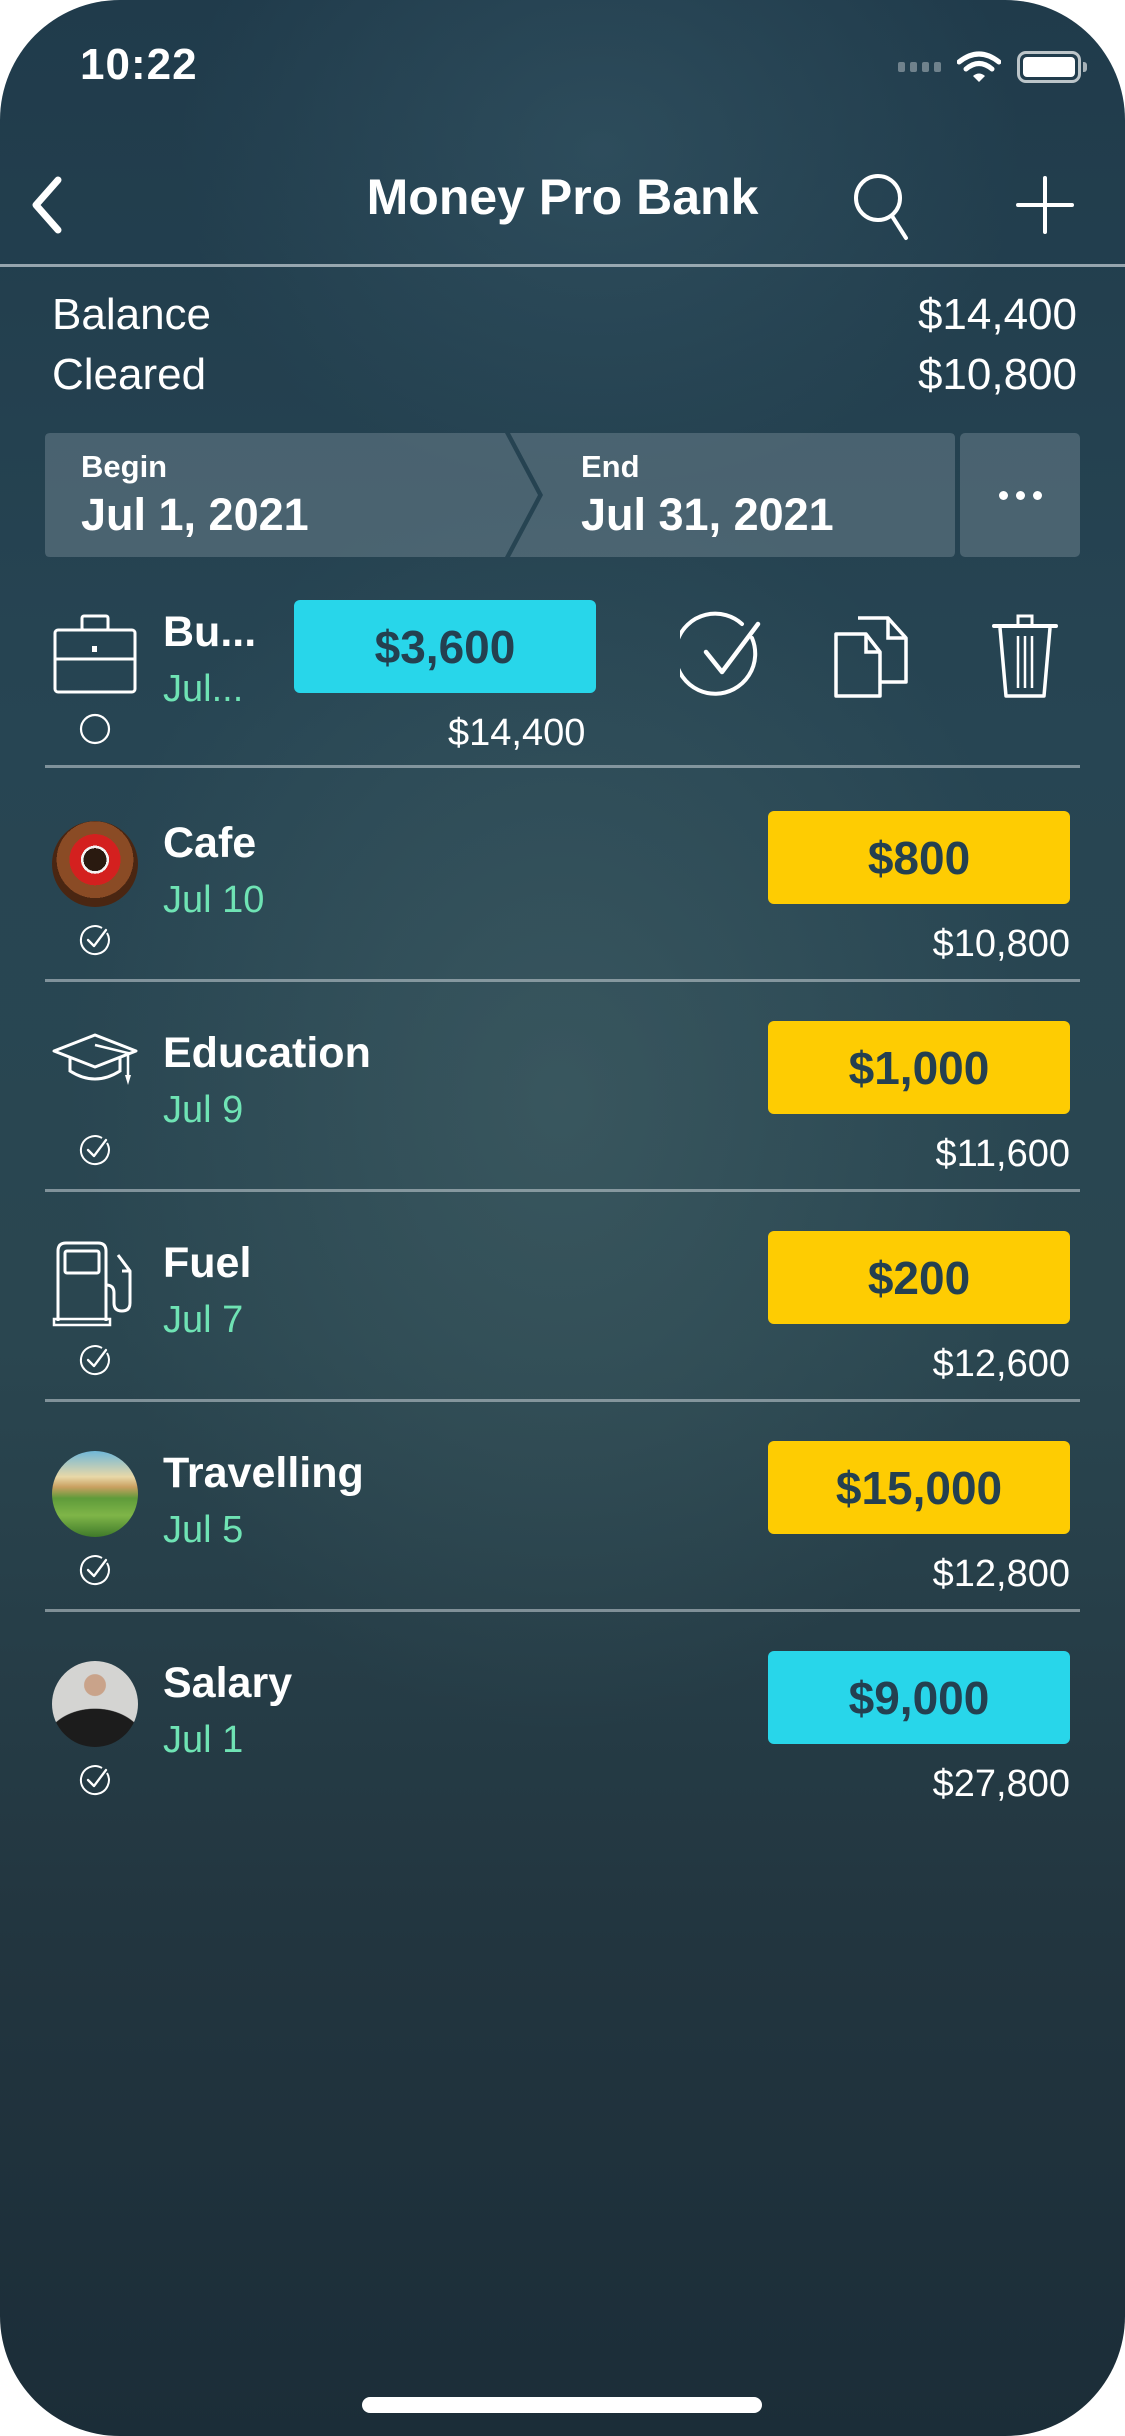 The width and height of the screenshot is (1125, 2436). What do you see at coordinates (203, 1110) in the screenshot?
I see `transaction-date: Jul 9` at bounding box center [203, 1110].